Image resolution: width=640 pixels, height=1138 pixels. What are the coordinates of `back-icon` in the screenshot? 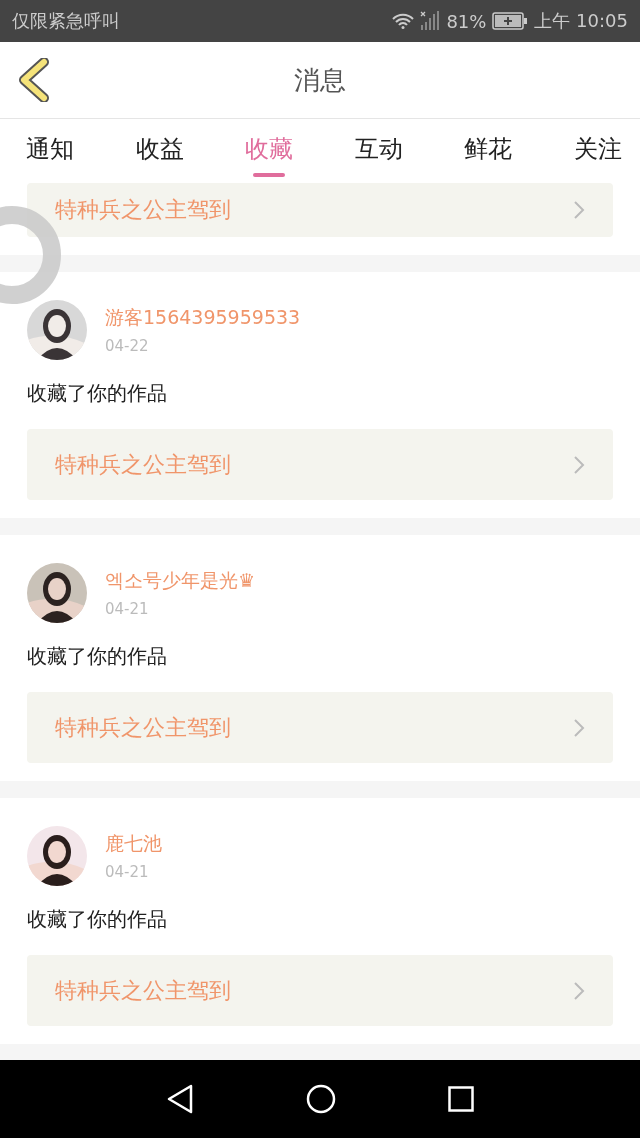 It's located at (34, 80).